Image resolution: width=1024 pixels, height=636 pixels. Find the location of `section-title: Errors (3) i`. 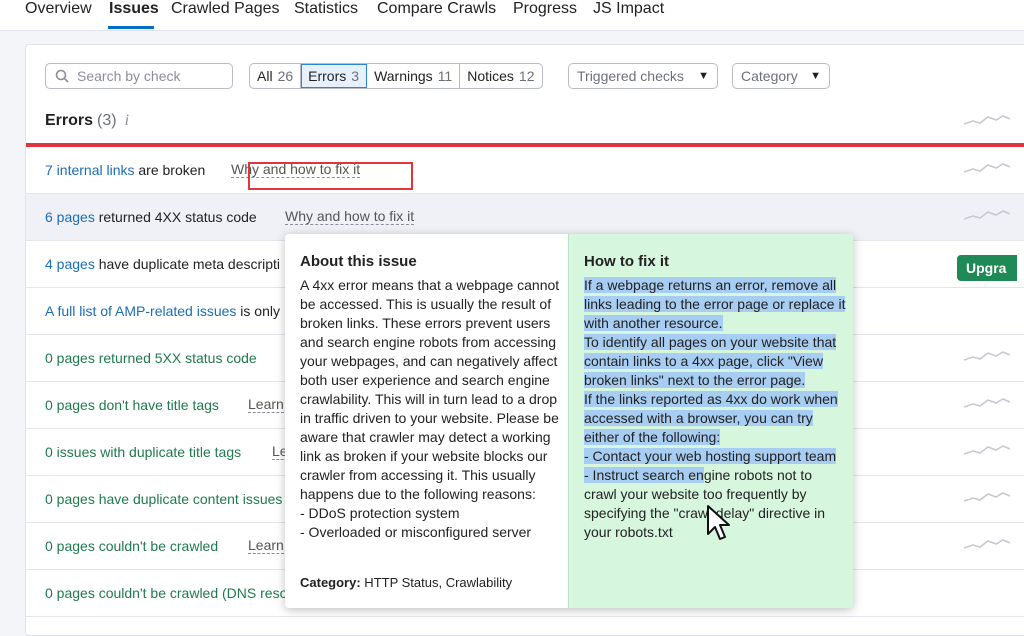

section-title: Errors (3) i is located at coordinates (87, 120).